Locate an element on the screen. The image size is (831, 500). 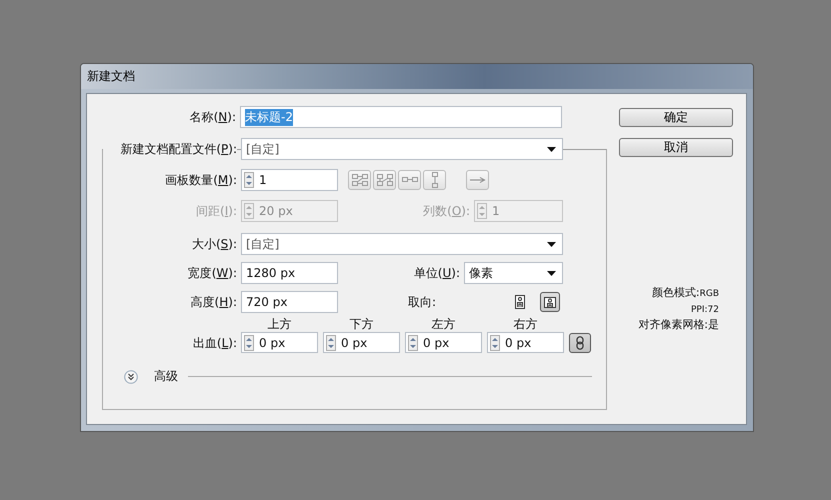
landscape-icon is located at coordinates (550, 302).